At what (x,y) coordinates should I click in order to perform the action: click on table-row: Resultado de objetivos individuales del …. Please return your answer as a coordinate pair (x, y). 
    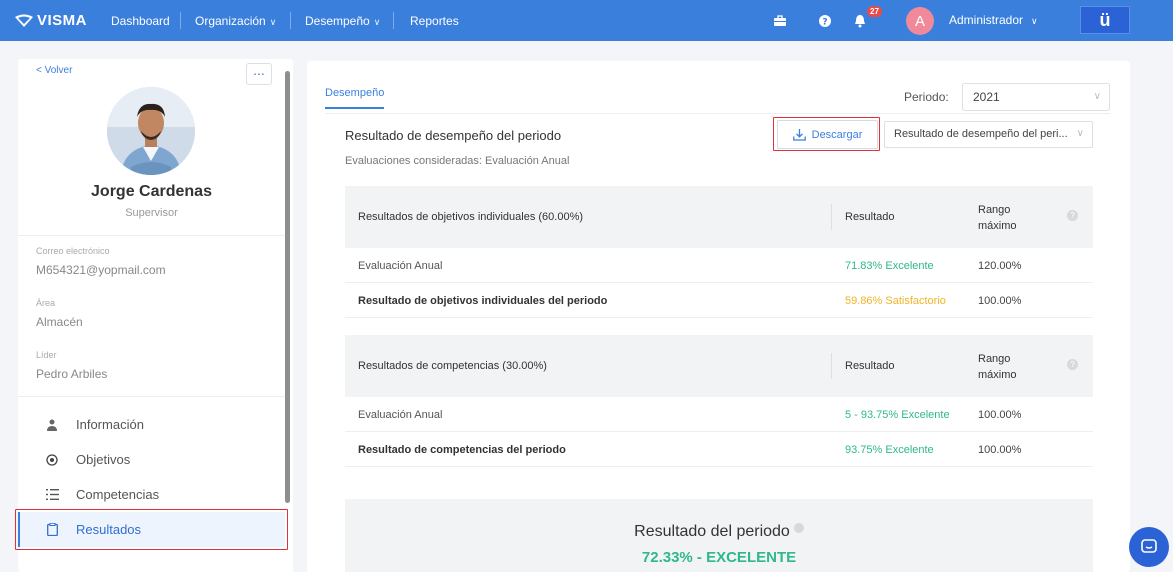
    Looking at the image, I should click on (719, 300).